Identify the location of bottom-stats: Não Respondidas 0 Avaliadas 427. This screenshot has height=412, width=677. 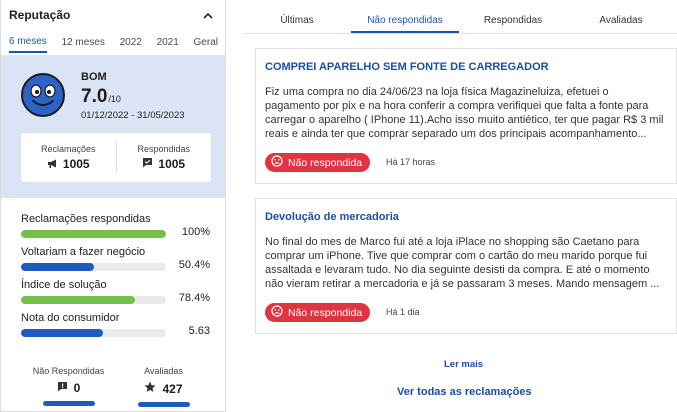
(116, 386).